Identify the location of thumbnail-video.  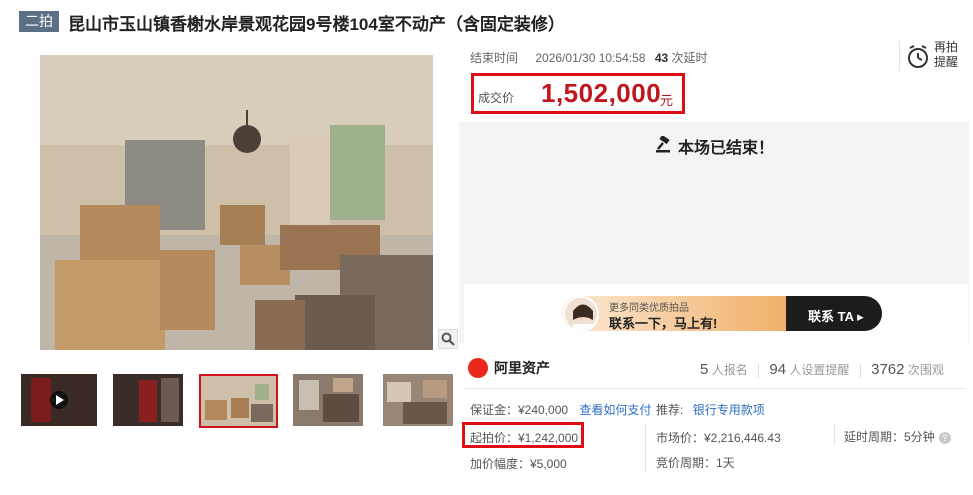
(59, 400).